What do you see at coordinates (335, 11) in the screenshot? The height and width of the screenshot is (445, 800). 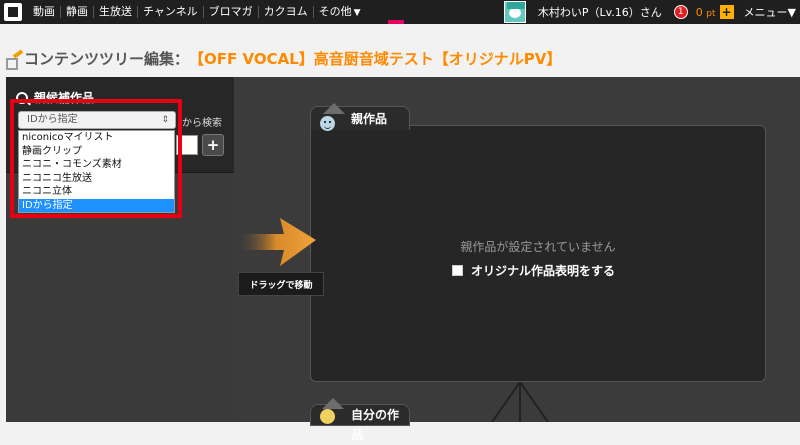 I see `nav-other-label: その他` at bounding box center [335, 11].